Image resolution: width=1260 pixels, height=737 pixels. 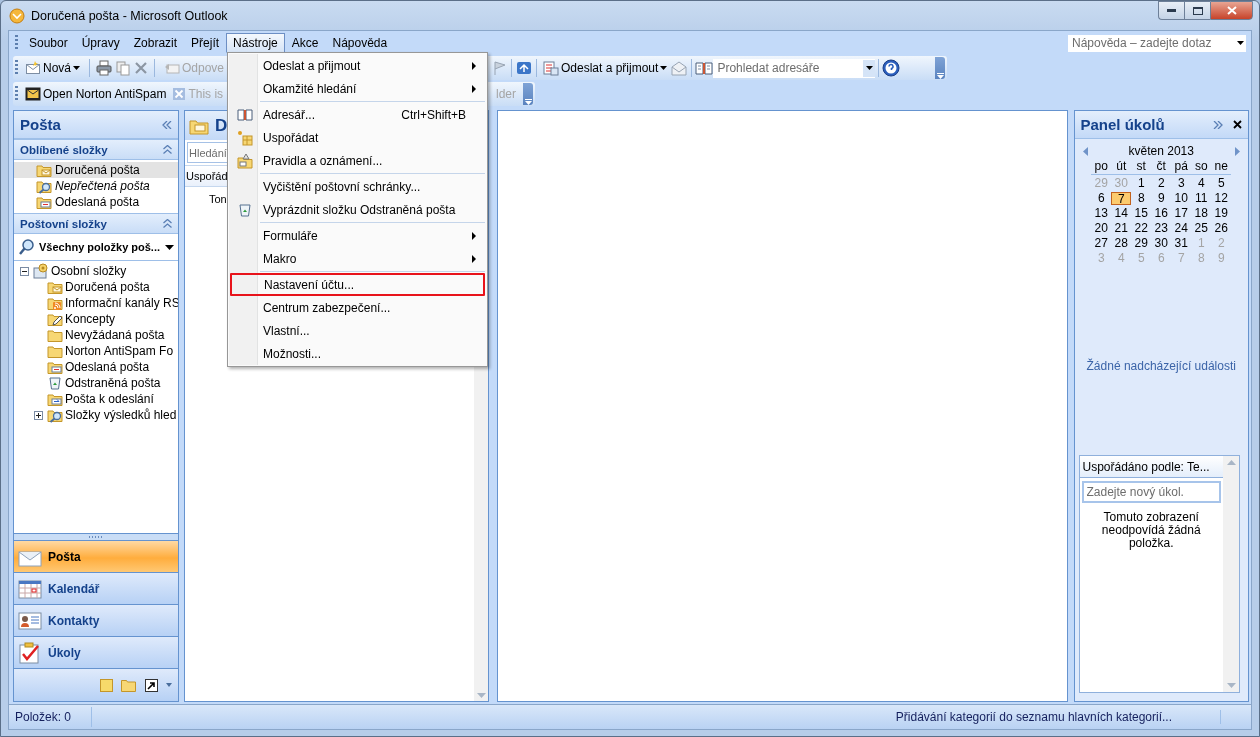 What do you see at coordinates (1221, 167) in the screenshot?
I see `weekday-label: ne` at bounding box center [1221, 167].